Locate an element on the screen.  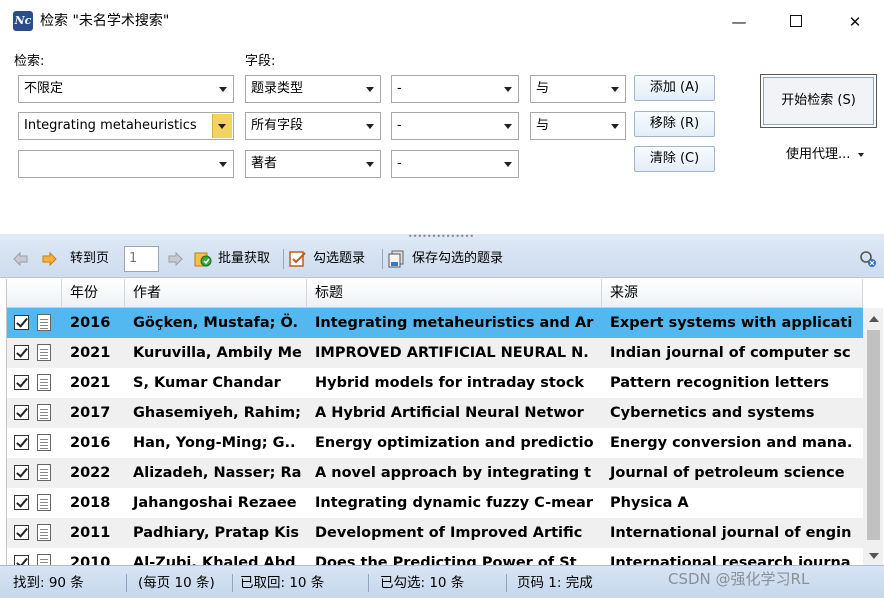
cell-source: International research journa is located at coordinates (730, 560).